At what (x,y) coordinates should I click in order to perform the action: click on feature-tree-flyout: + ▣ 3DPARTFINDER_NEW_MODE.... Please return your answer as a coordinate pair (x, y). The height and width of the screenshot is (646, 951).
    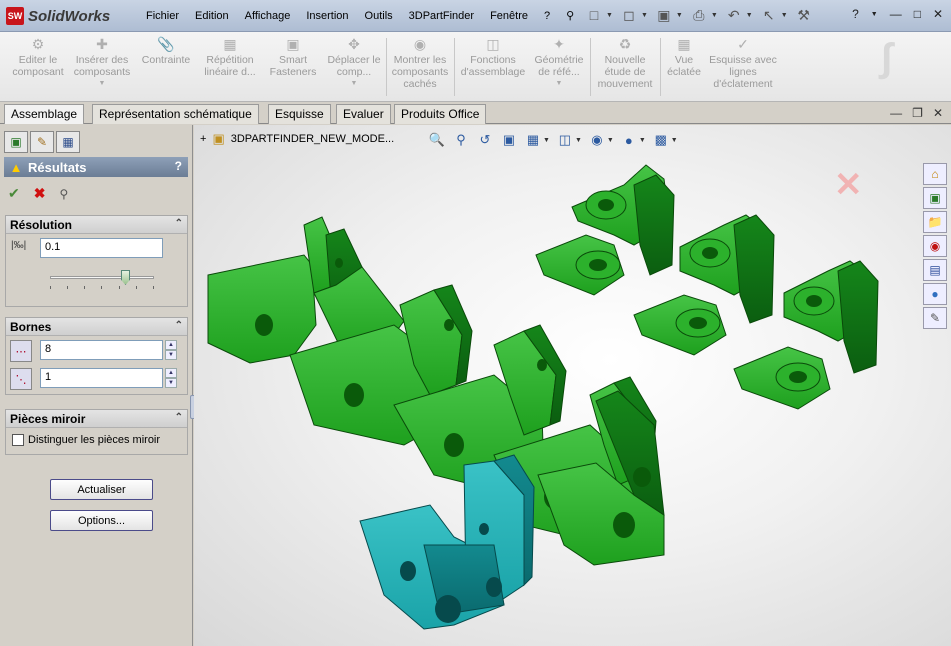
    Looking at the image, I should click on (297, 139).